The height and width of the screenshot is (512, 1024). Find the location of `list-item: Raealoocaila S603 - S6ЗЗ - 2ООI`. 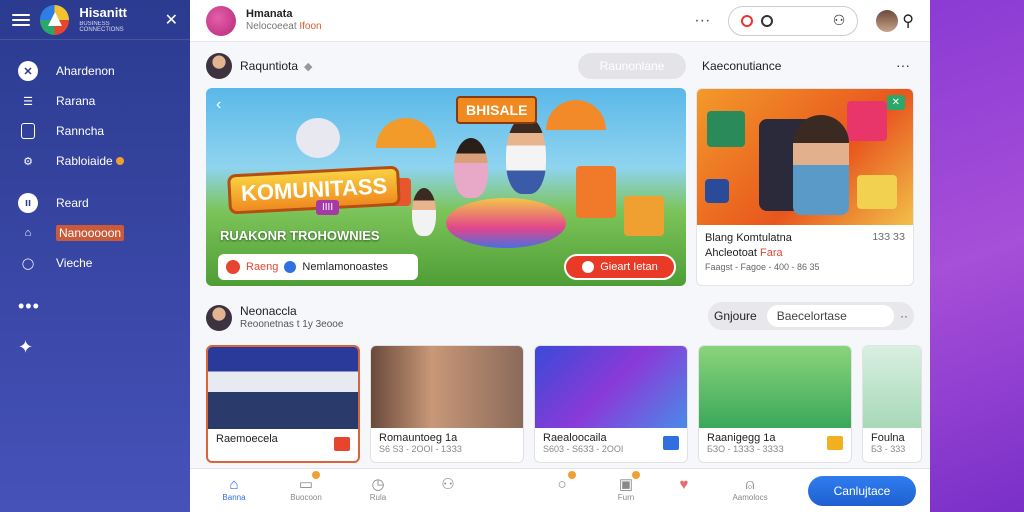

list-item: Raealoocaila S603 - S6ЗЗ - 2ООI is located at coordinates (611, 404).